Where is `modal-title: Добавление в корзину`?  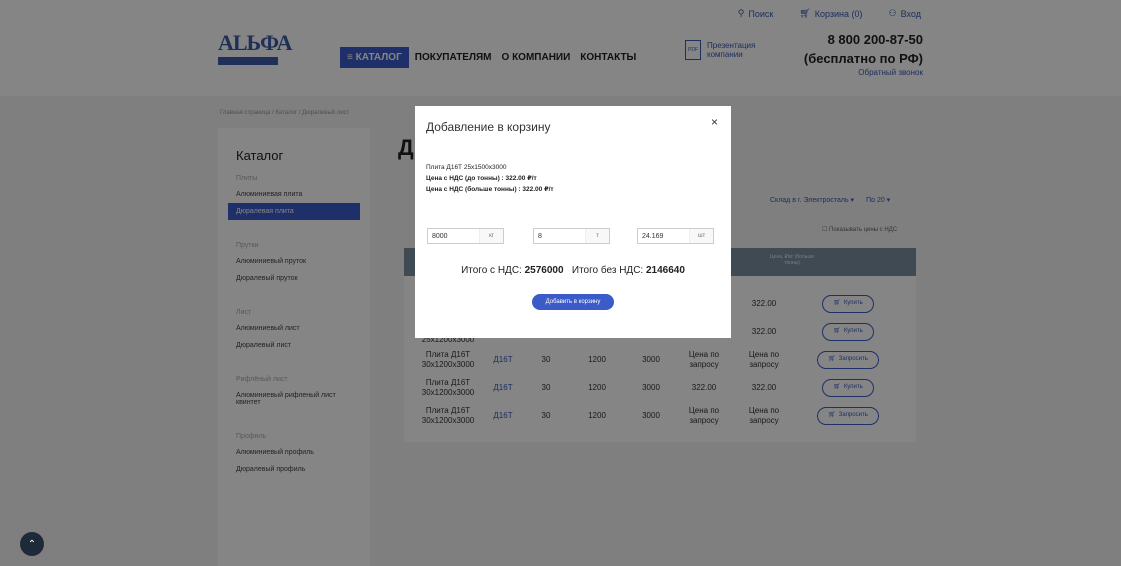
modal-title: Добавление в корзину is located at coordinates (488, 127).